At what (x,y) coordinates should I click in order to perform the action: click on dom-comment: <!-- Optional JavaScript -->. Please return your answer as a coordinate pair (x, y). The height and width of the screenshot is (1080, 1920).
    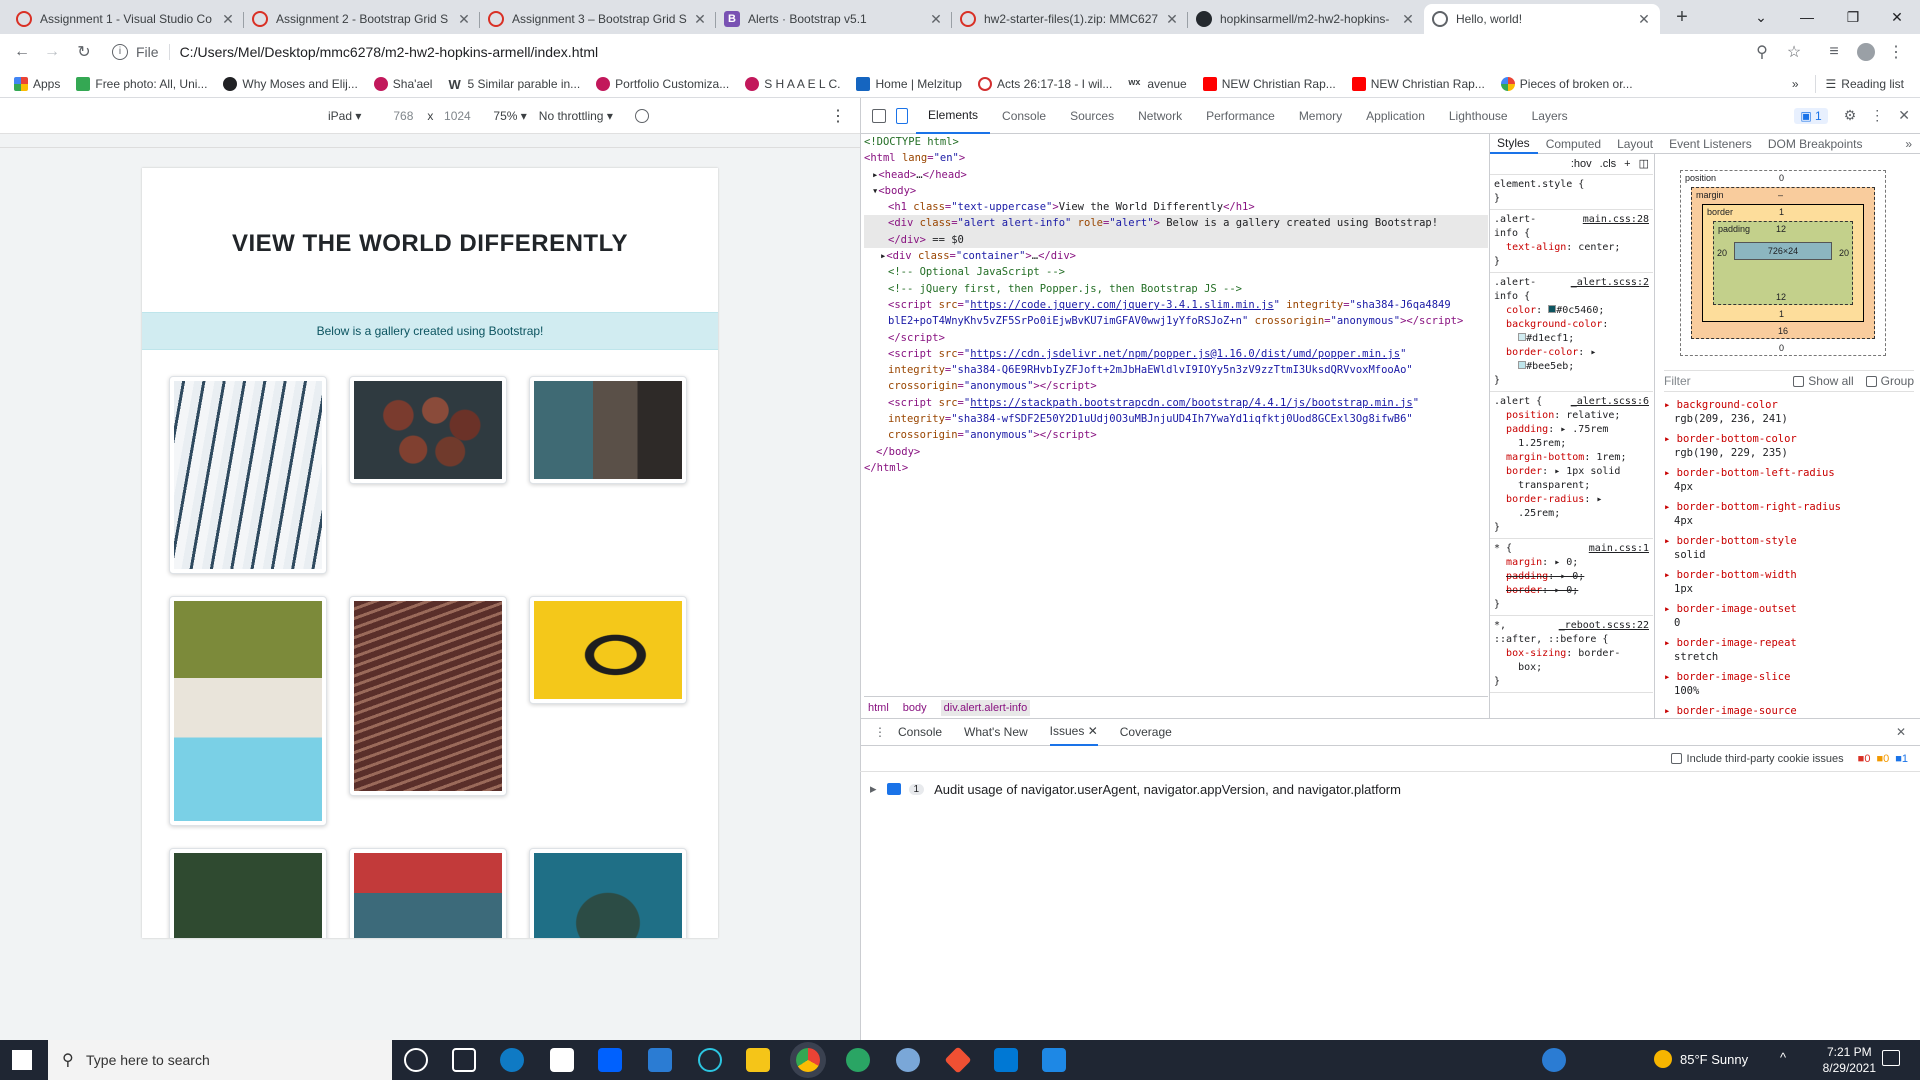
    Looking at the image, I should click on (1176, 272).